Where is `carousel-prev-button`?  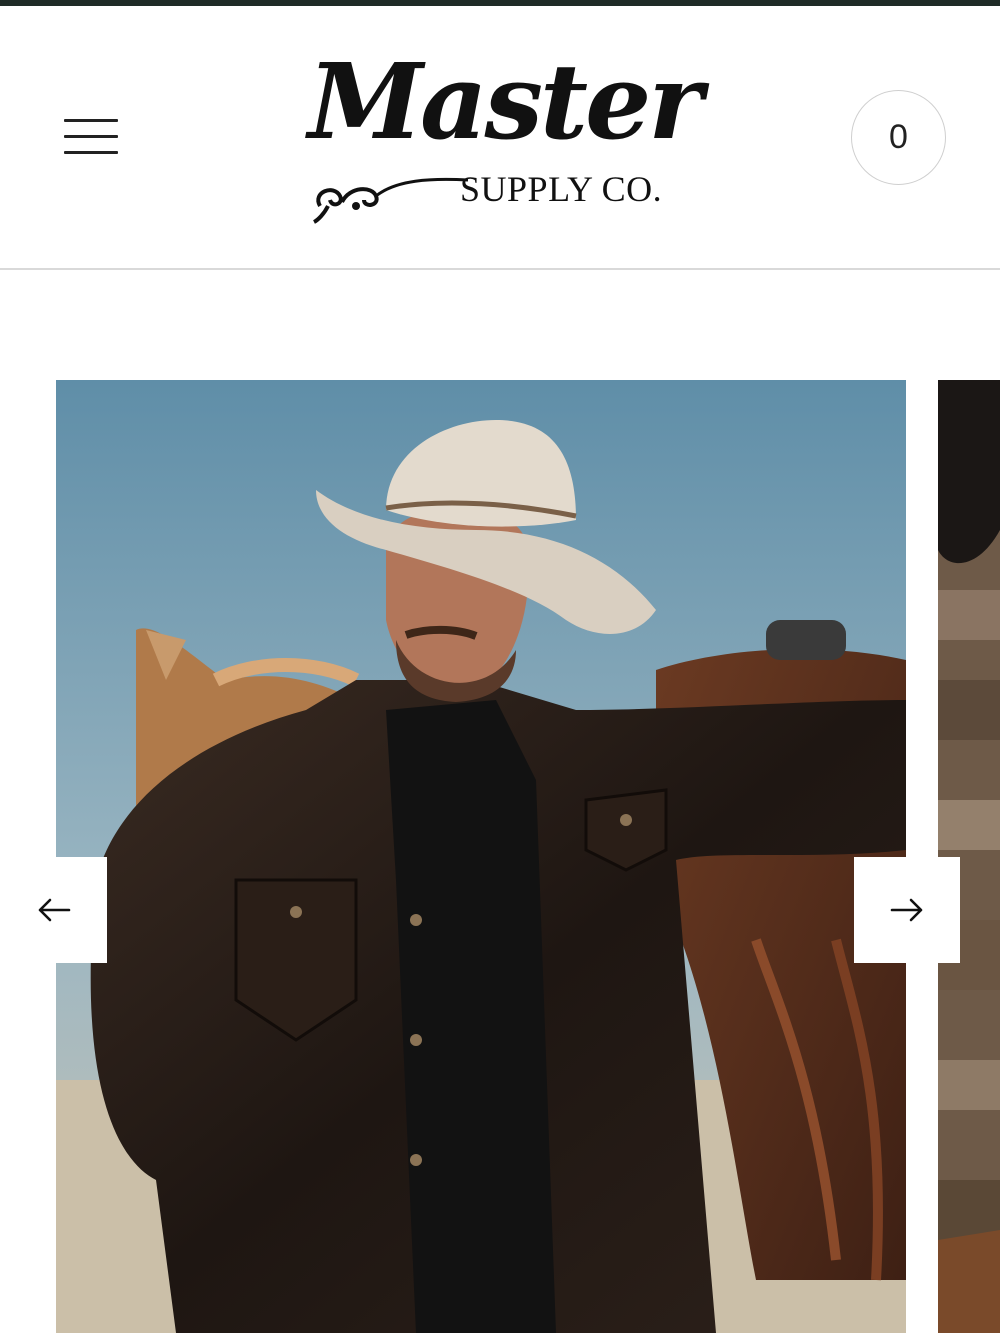
carousel-prev-button is located at coordinates (54, 910).